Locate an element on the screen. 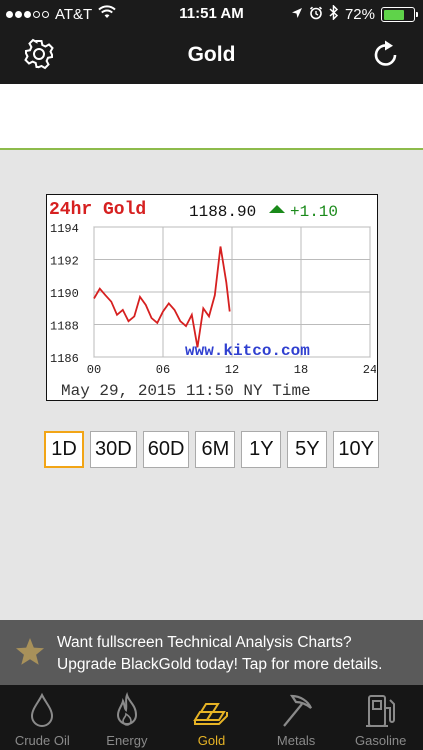 Image resolution: width=423 pixels, height=750 pixels. chart-watermark: www.kitco.com is located at coordinates (247, 351).